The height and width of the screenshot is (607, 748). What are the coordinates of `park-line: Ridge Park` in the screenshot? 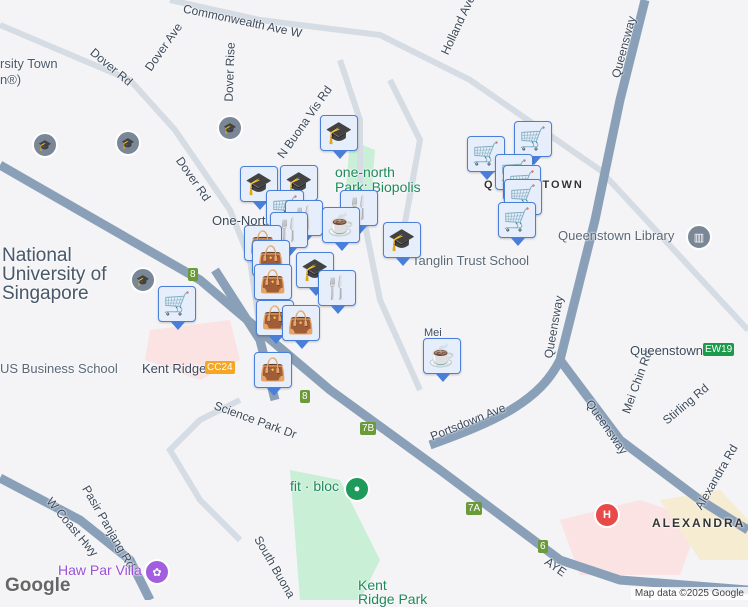 It's located at (393, 599).